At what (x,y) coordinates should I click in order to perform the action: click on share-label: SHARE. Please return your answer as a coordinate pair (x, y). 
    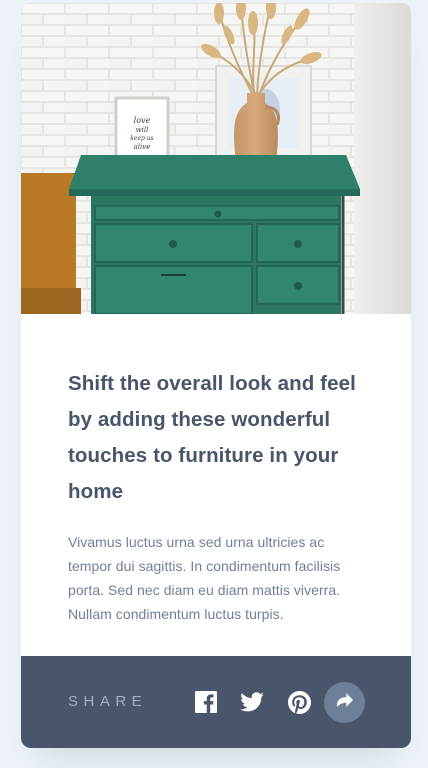
    Looking at the image, I should click on (108, 701).